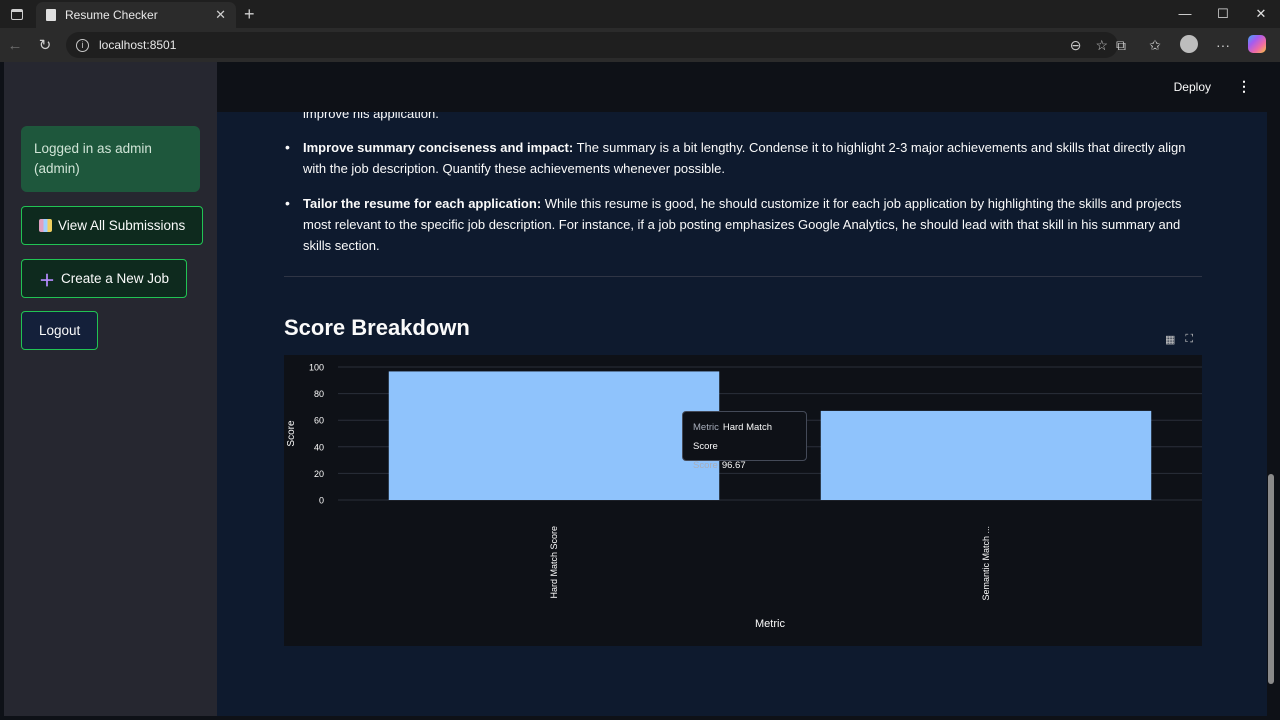  I want to click on y-tick-label: 20, so click(319, 474).